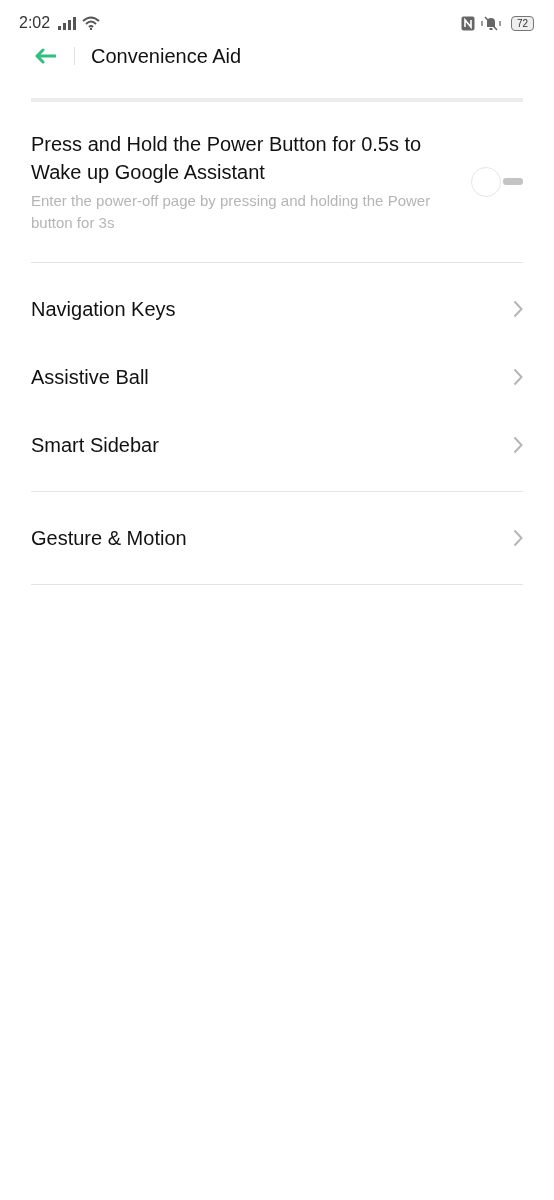 The image size is (554, 1200). I want to click on menu-item: Gesture & Motion, so click(277, 538).